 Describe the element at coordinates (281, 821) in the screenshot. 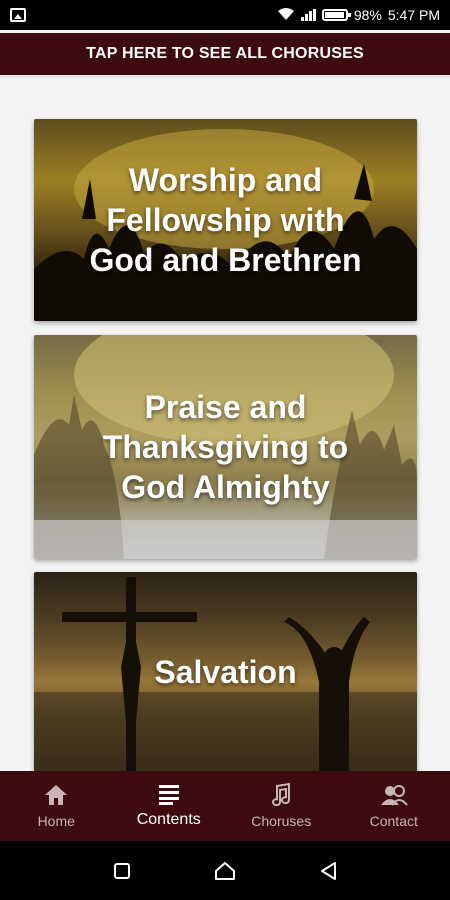

I see `nav-label: Choruses` at that location.